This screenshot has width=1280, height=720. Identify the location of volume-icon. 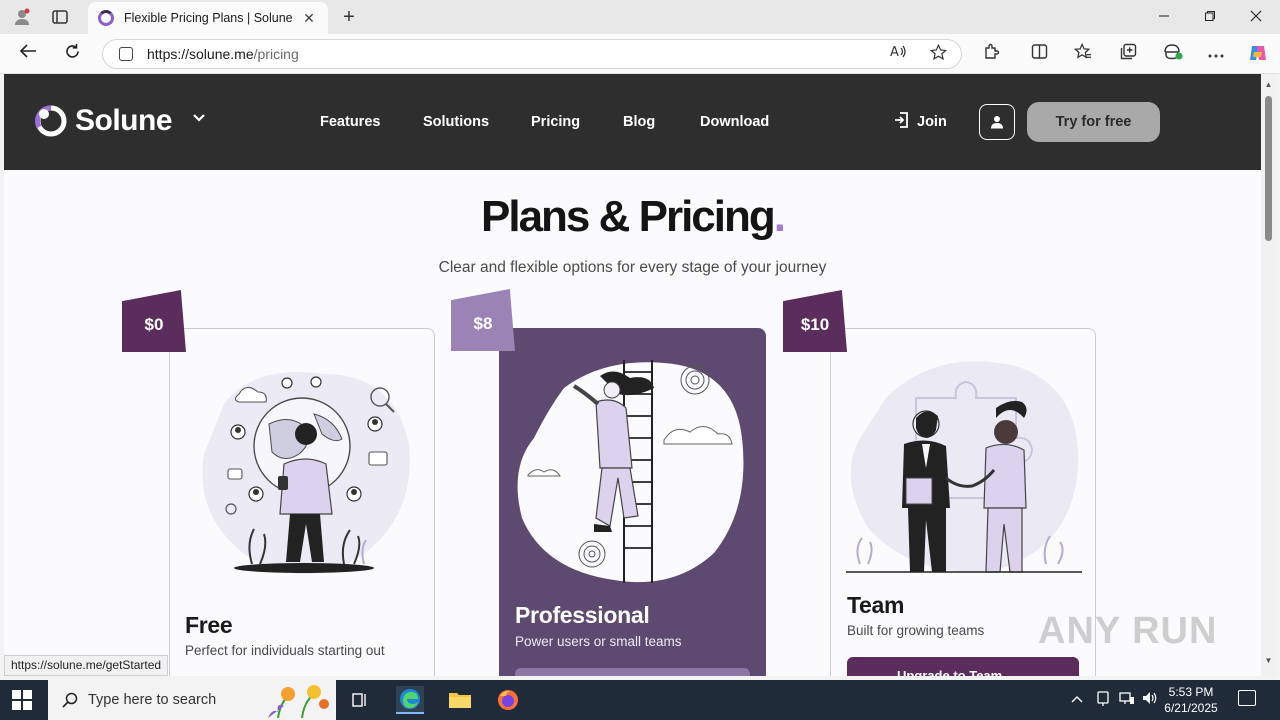
(1150, 699).